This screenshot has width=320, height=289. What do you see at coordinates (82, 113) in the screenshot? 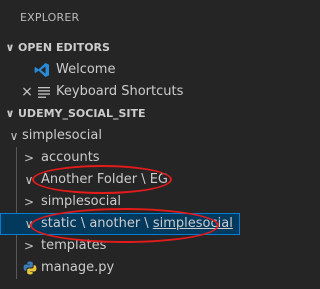
I see `workspace-label: UDEMY_SOCIAL_SITE` at bounding box center [82, 113].